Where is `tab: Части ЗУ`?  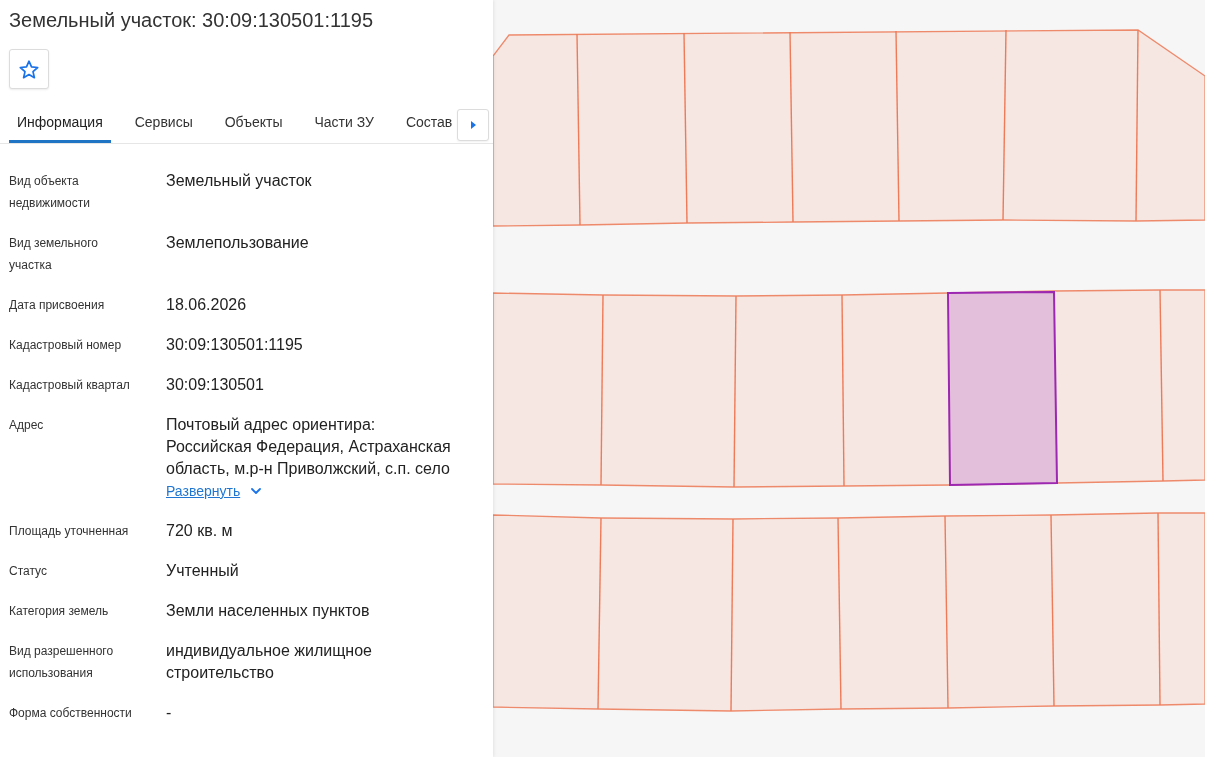
tab: Части ЗУ is located at coordinates (344, 125).